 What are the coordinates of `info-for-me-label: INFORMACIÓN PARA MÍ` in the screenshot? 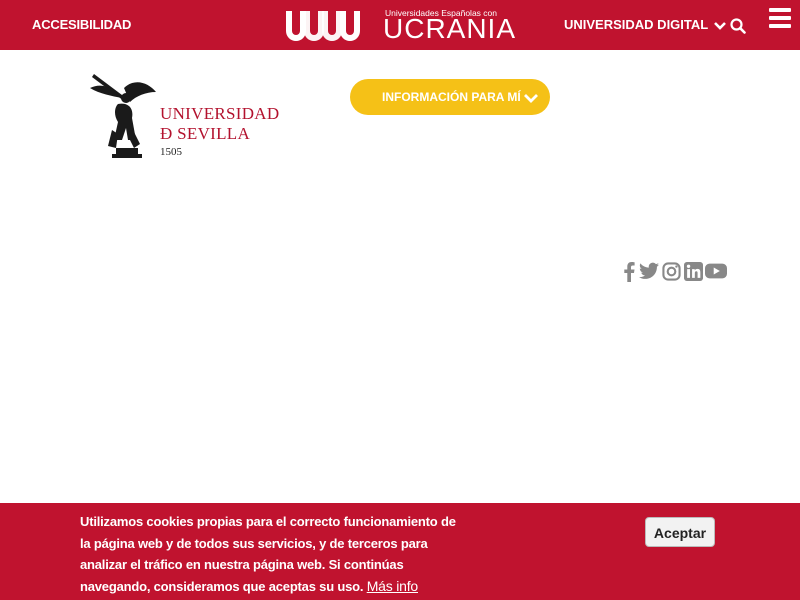 It's located at (451, 97).